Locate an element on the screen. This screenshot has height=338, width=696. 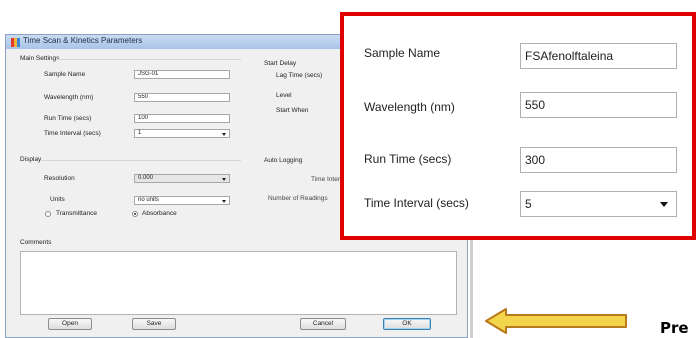
run-time-field: 100 is located at coordinates (182, 118).